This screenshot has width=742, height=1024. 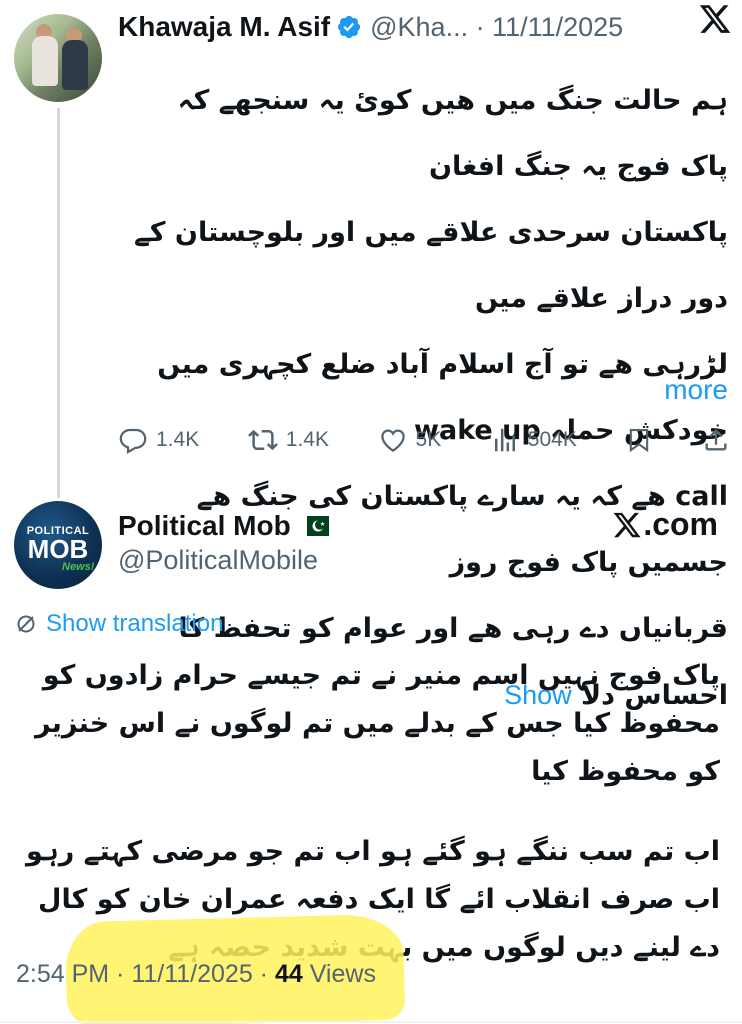 I want to click on author-handle-date: @Kha... · 11/11/2025, so click(x=496, y=27).